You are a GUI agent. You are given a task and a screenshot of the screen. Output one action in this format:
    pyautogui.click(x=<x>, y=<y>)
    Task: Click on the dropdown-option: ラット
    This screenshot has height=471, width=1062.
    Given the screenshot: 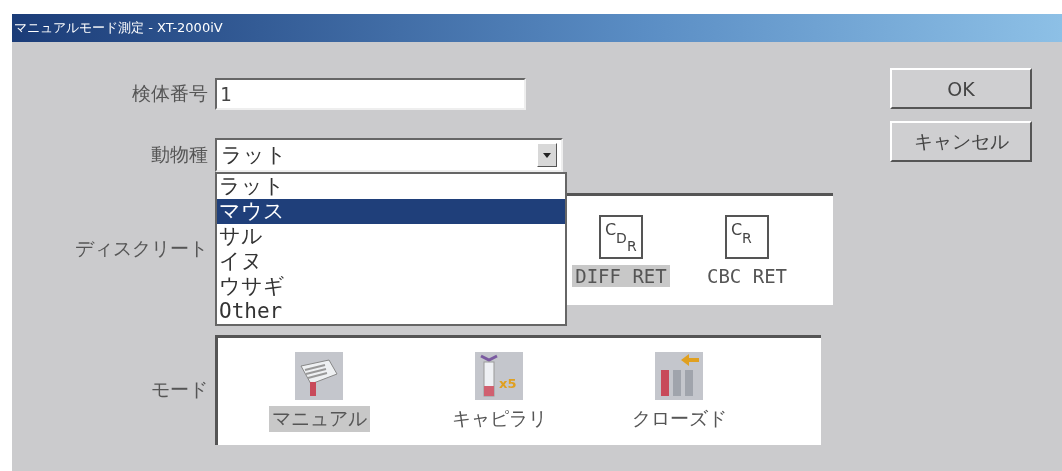 What is the action you would take?
    pyautogui.click(x=391, y=186)
    